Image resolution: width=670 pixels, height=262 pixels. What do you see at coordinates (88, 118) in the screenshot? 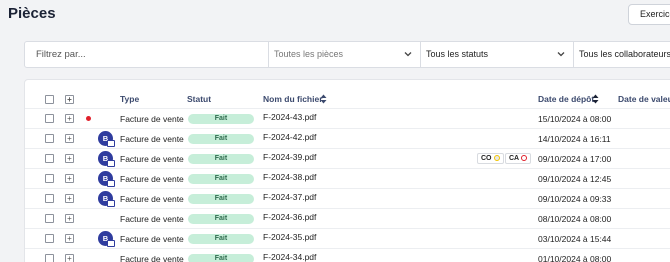
I see `unread-dot-icon` at bounding box center [88, 118].